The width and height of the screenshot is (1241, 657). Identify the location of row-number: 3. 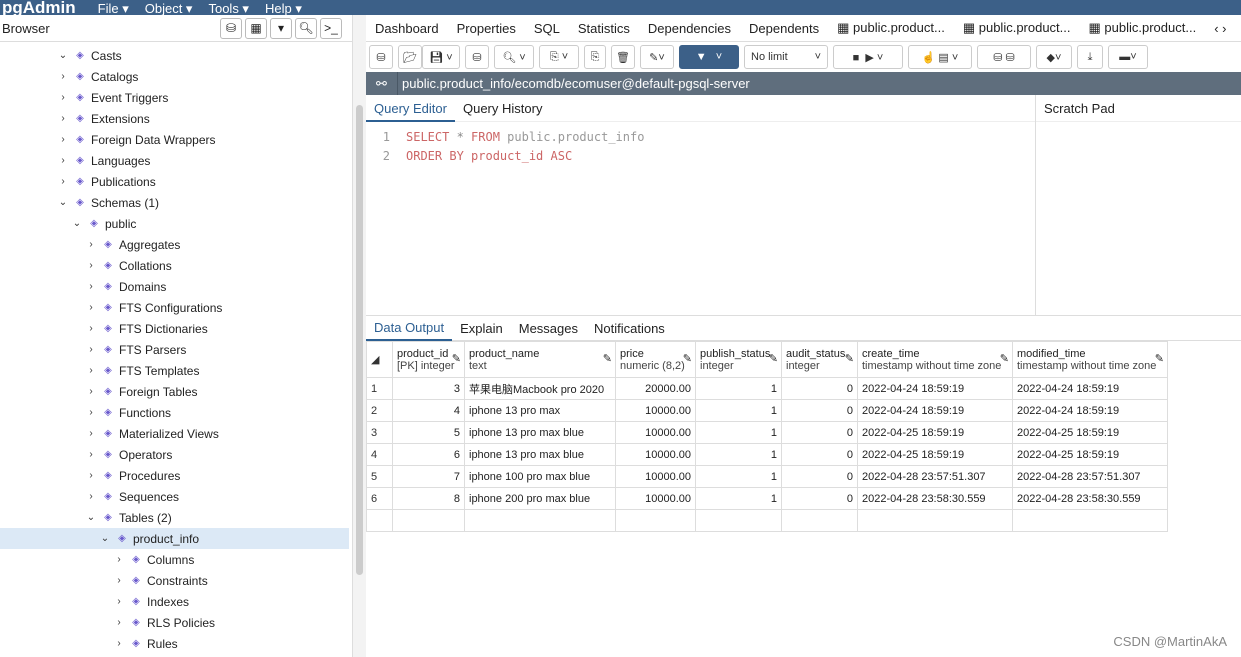
(379, 432).